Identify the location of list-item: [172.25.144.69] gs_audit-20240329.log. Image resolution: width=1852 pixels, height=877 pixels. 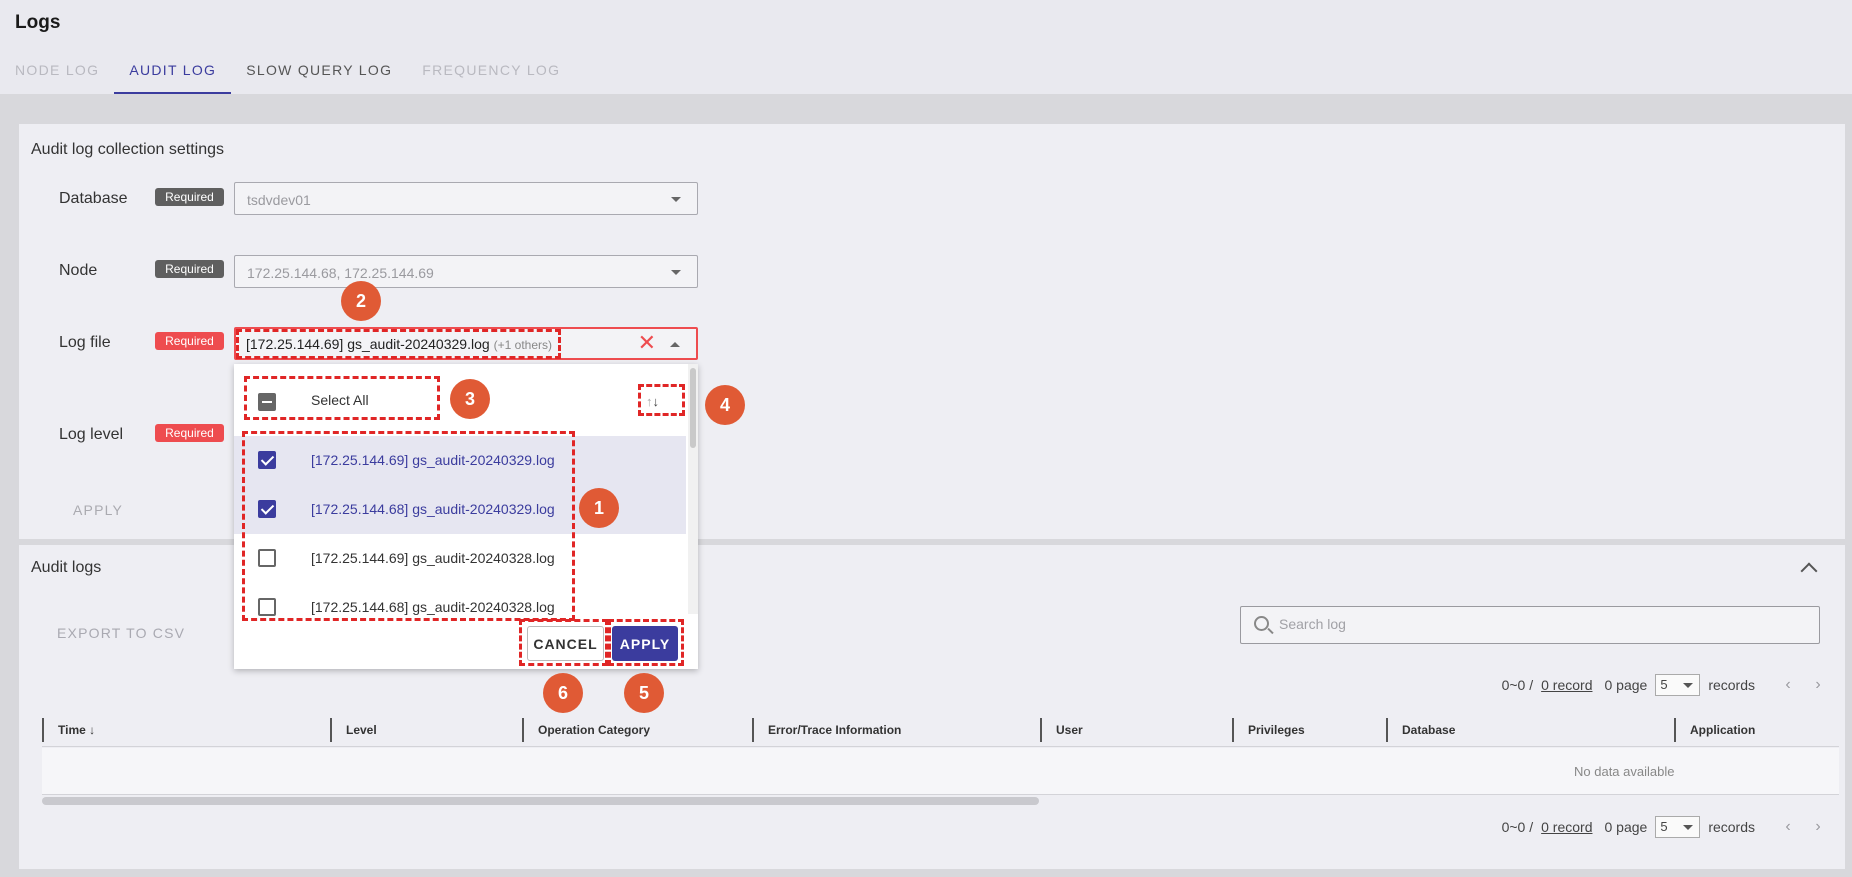
(460, 460).